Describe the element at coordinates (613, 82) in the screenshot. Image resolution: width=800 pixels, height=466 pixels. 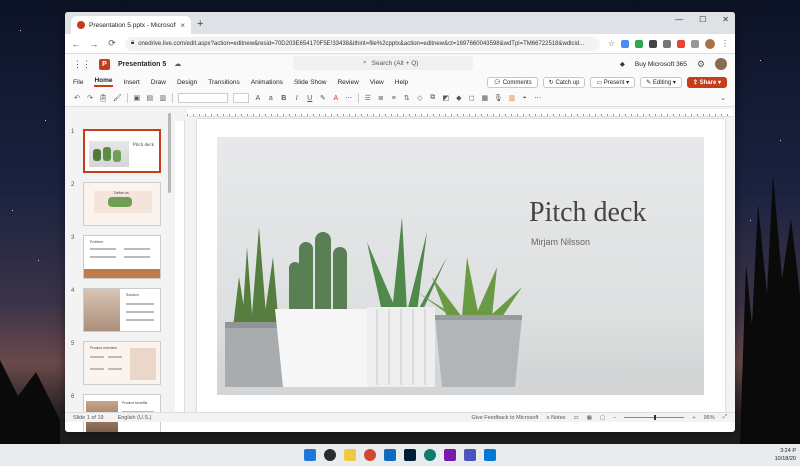
I see `present-button: ▭ Present ▾` at that location.